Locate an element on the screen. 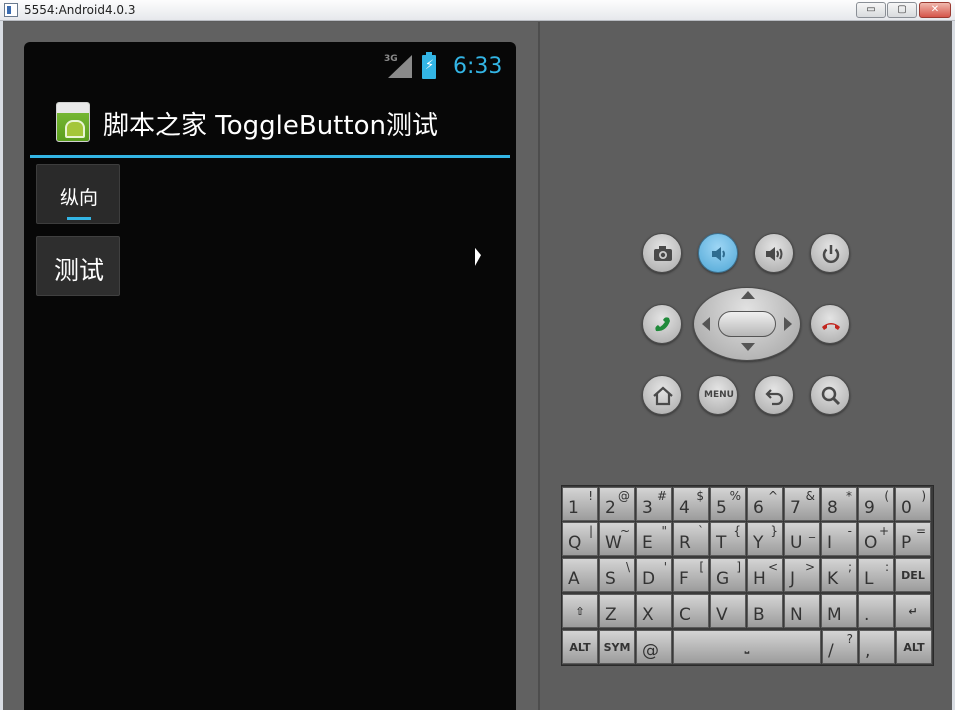 The height and width of the screenshot is (710, 955). menu-button: MENU is located at coordinates (718, 395).